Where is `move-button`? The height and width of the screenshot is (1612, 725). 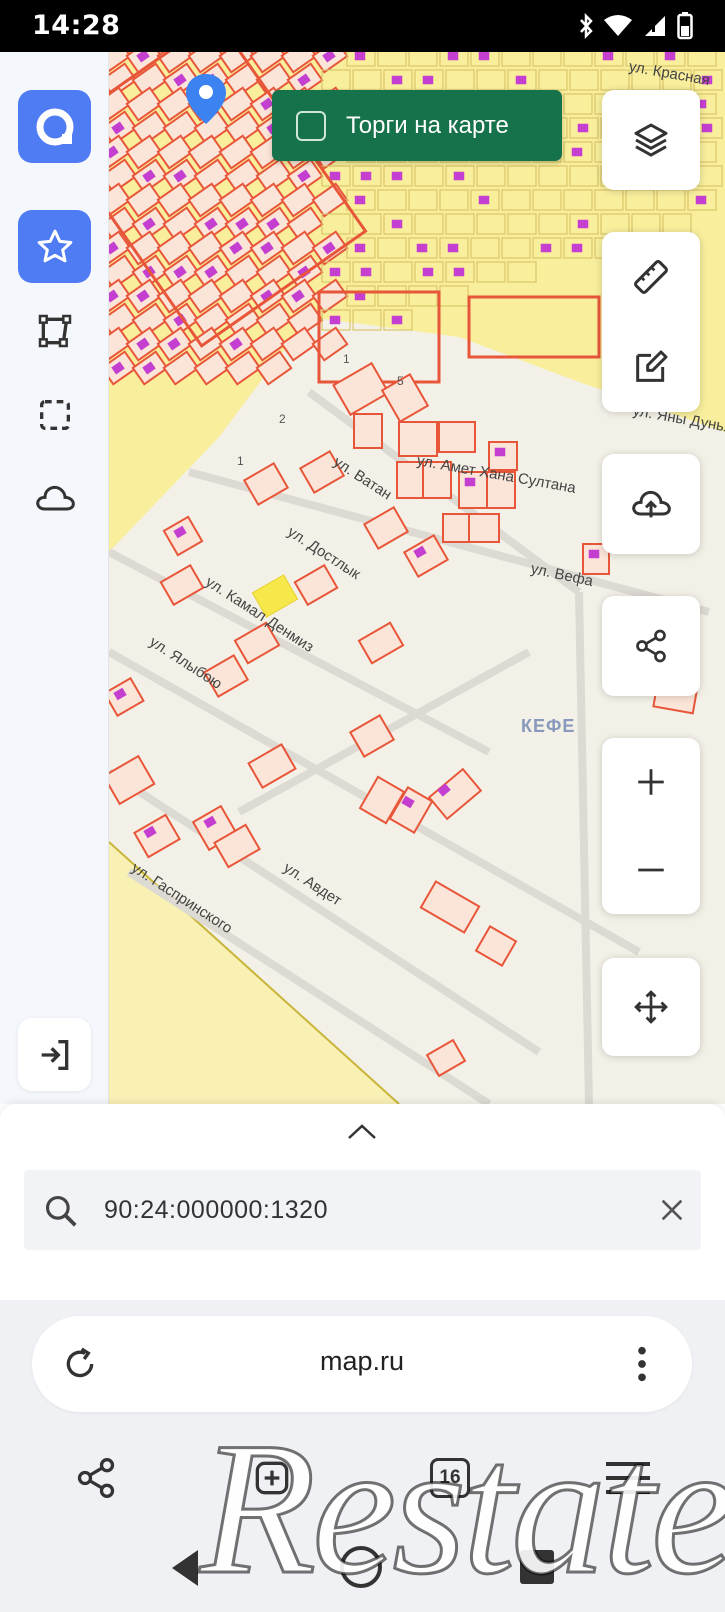 move-button is located at coordinates (651, 1007).